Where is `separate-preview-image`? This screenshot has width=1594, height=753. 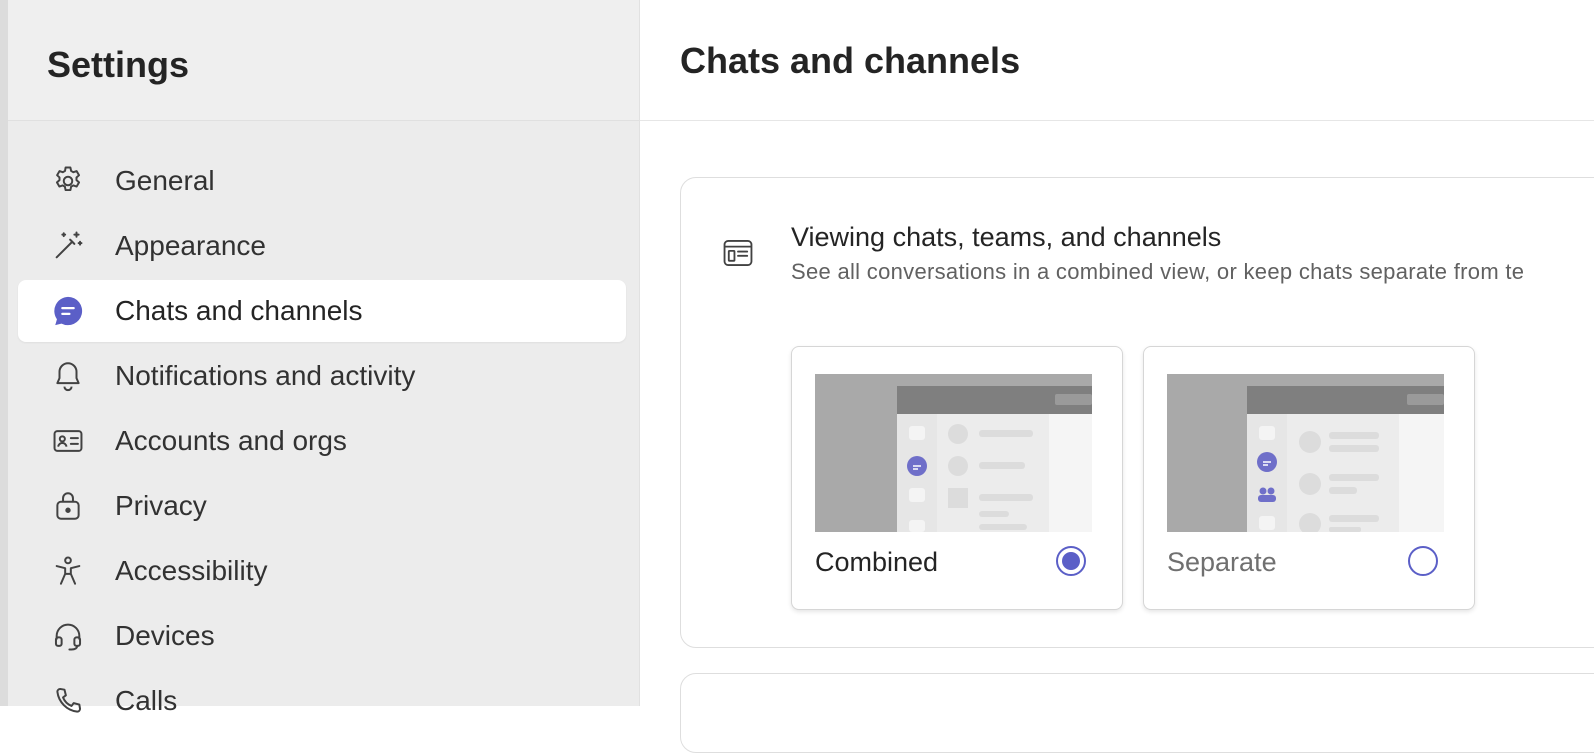
separate-preview-image is located at coordinates (1305, 453).